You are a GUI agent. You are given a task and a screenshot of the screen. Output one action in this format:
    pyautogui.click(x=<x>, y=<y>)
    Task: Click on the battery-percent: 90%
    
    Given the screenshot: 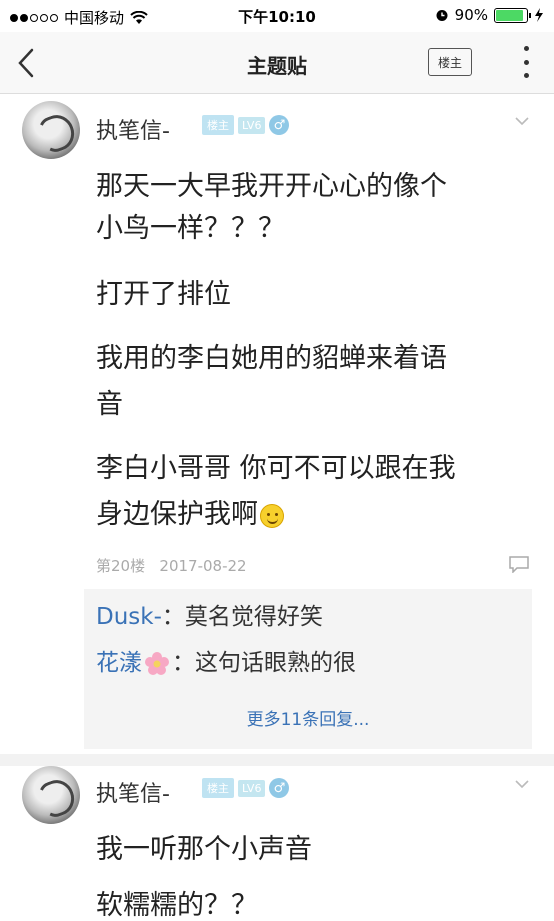 What is the action you would take?
    pyautogui.click(x=471, y=15)
    